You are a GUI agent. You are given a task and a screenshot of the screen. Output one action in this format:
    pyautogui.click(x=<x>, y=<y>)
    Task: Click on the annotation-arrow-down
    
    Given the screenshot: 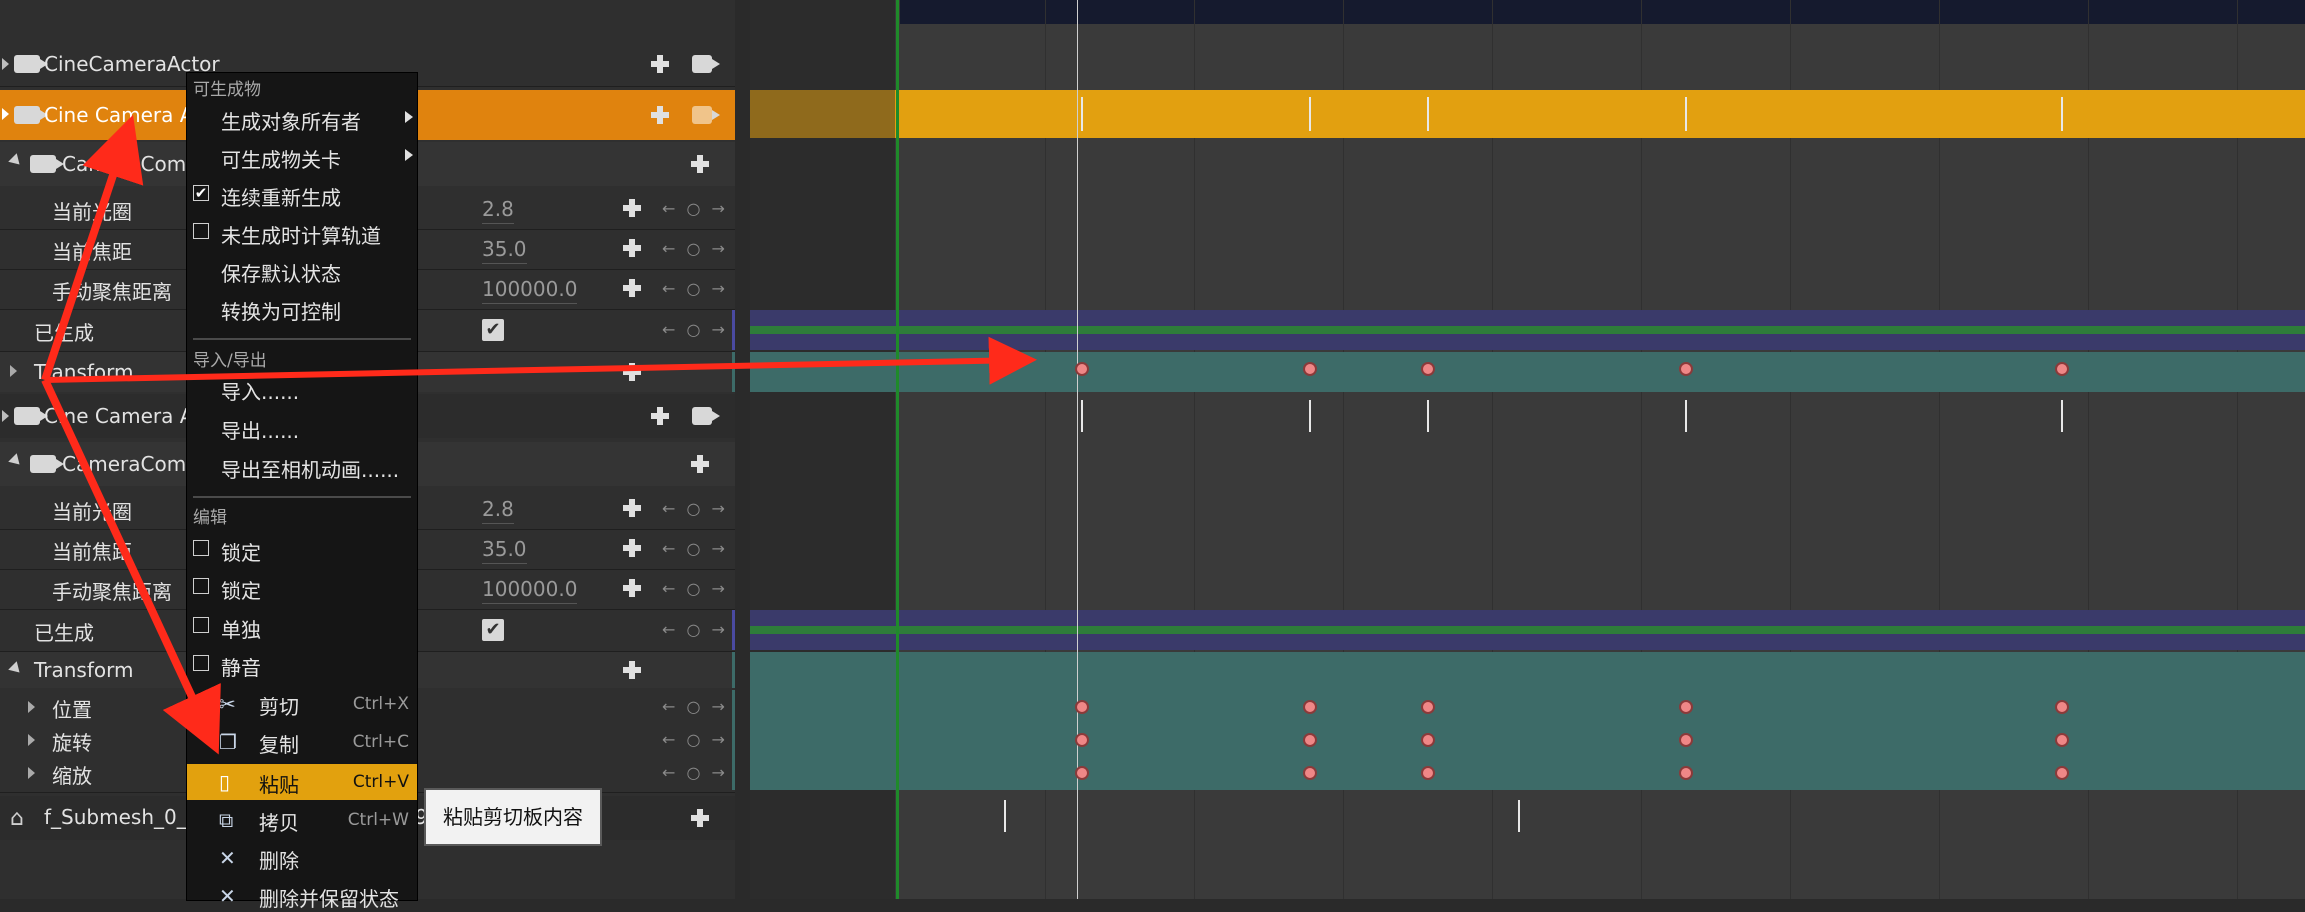 What is the action you would take?
    pyautogui.click(x=131, y=566)
    